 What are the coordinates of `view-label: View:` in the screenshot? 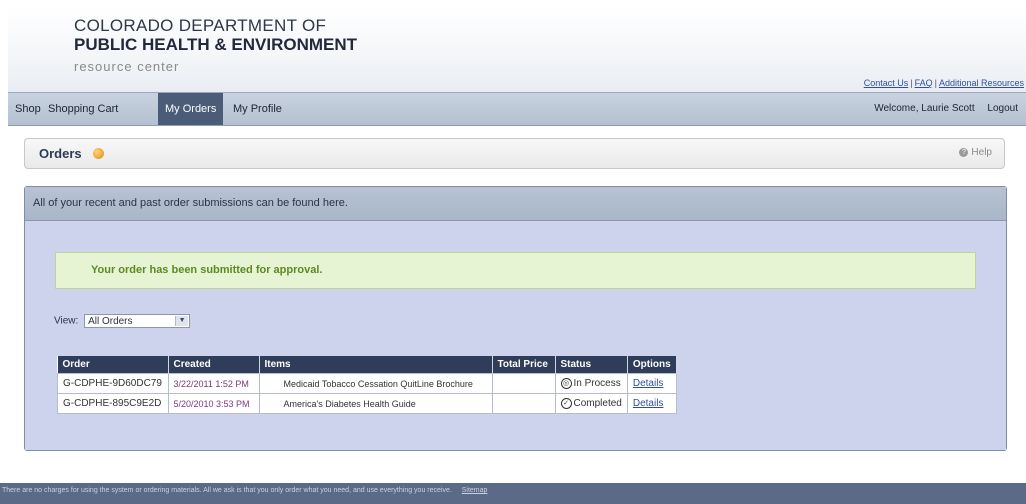 It's located at (66, 321).